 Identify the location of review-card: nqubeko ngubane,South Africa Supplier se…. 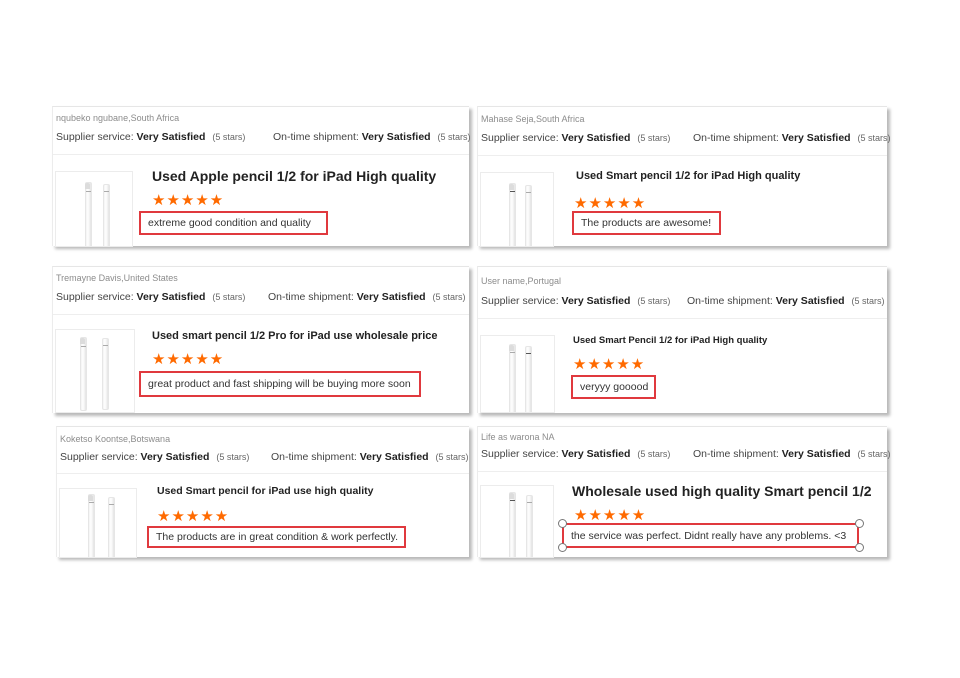
(261, 176).